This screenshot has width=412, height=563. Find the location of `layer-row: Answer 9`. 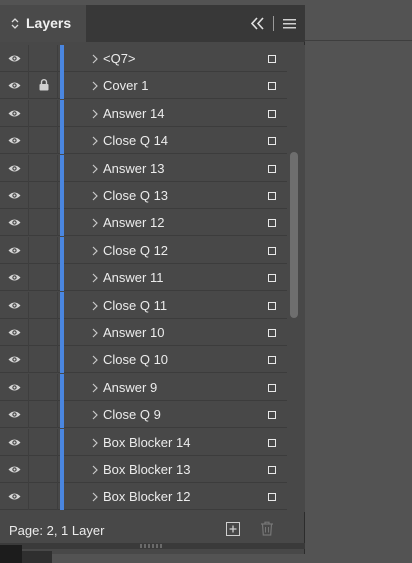

layer-row: Answer 9 is located at coordinates (143, 387).